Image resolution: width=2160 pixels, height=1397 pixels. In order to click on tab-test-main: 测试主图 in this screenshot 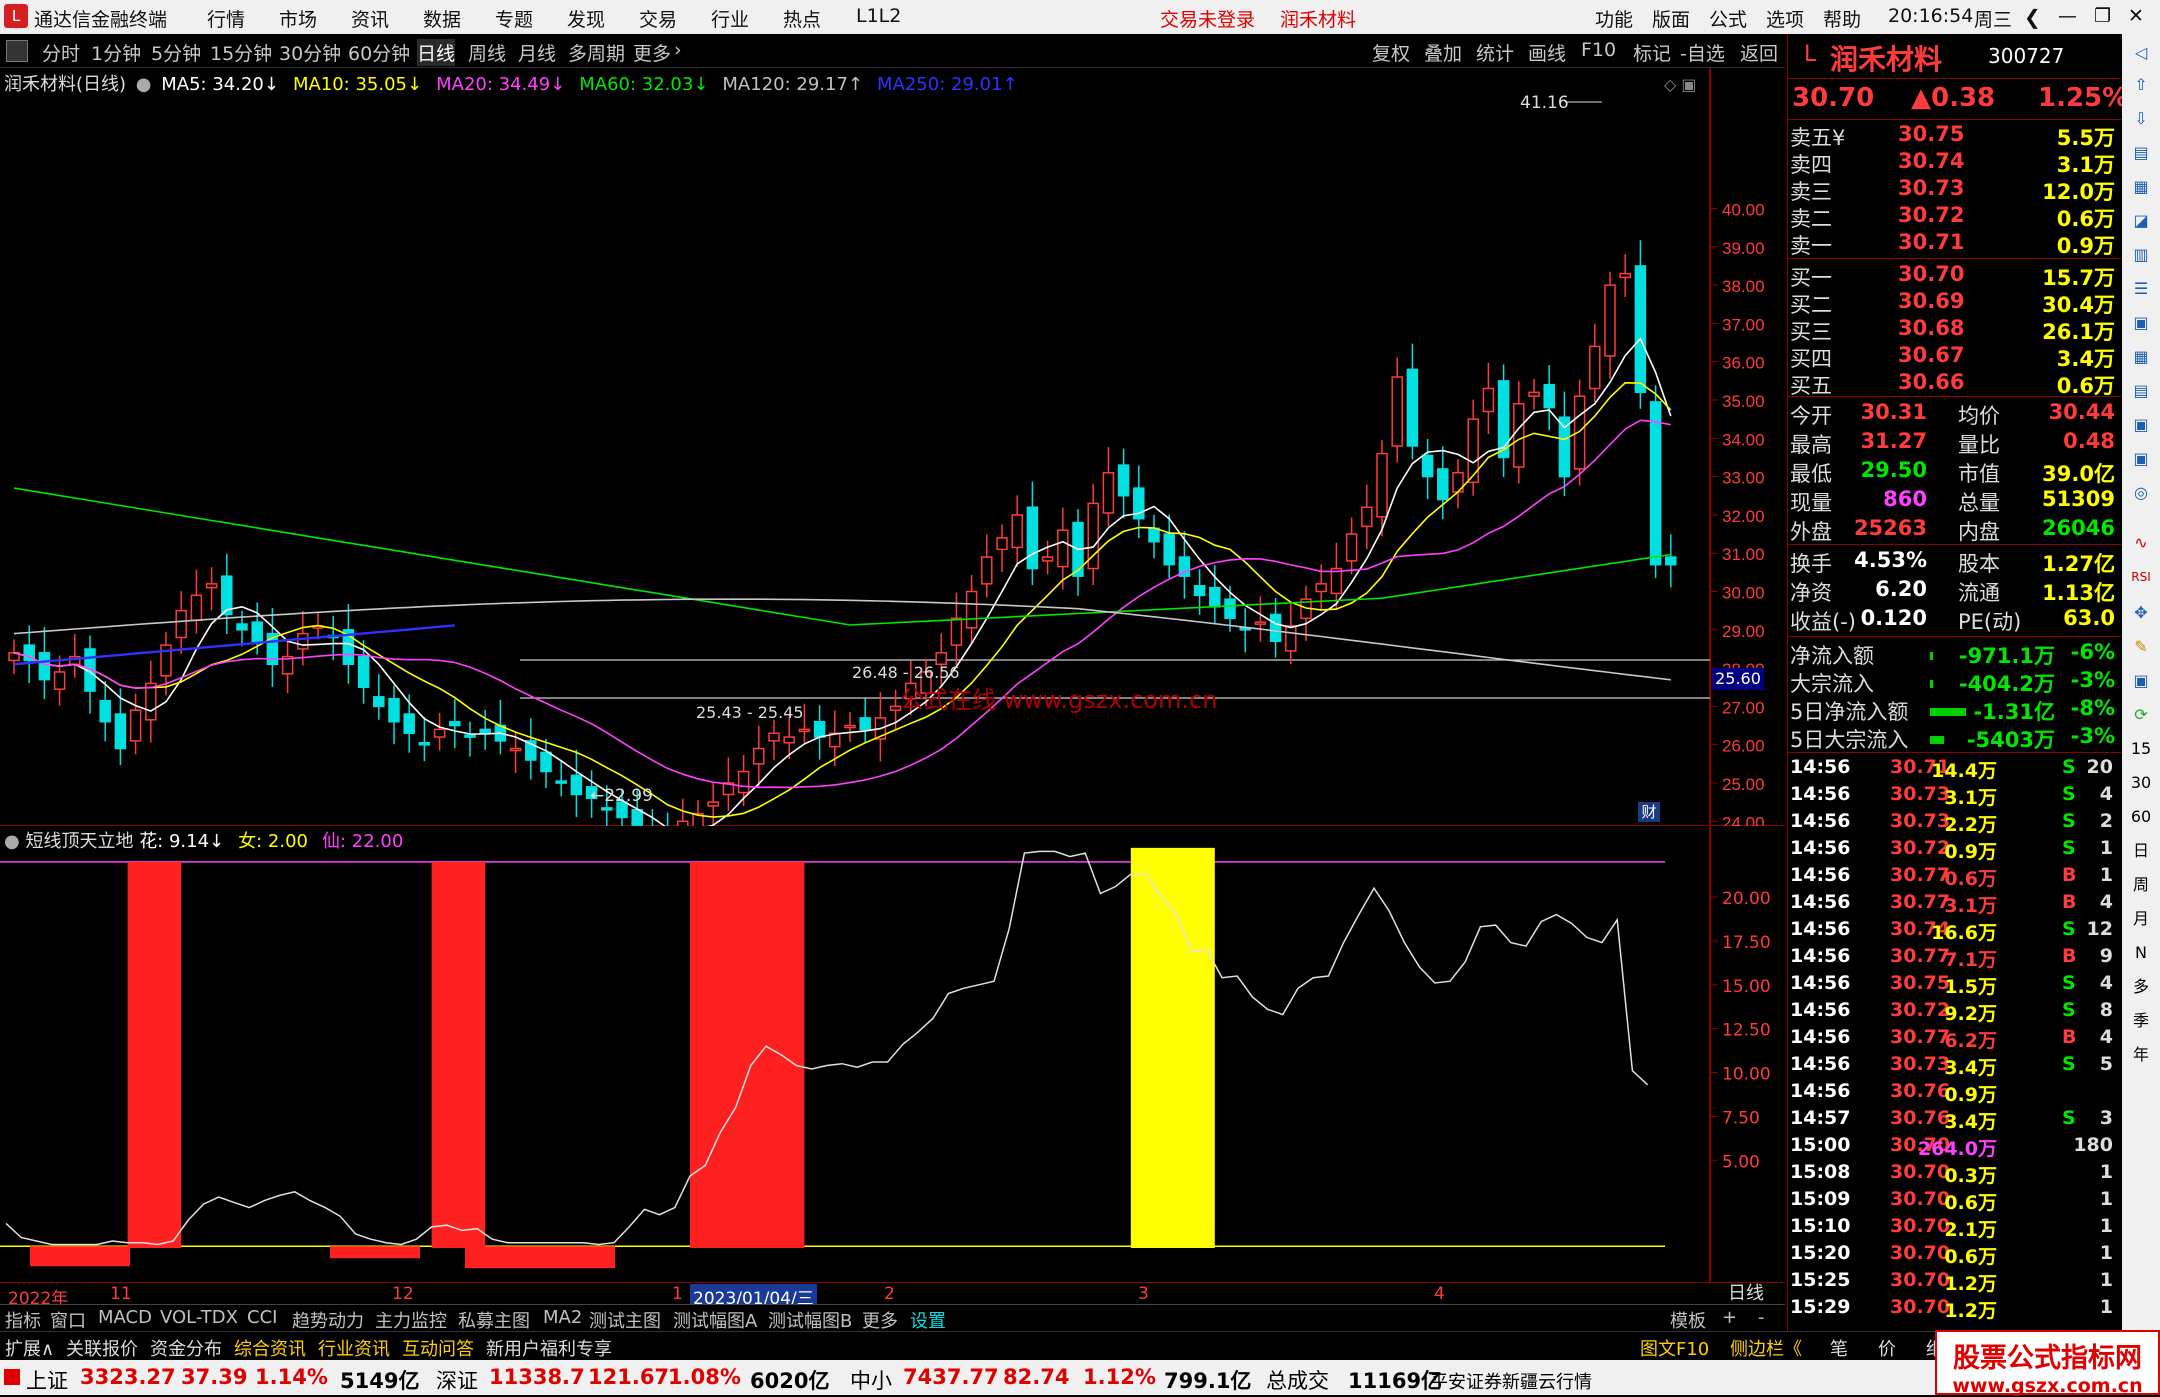, I will do `click(625, 1320)`.